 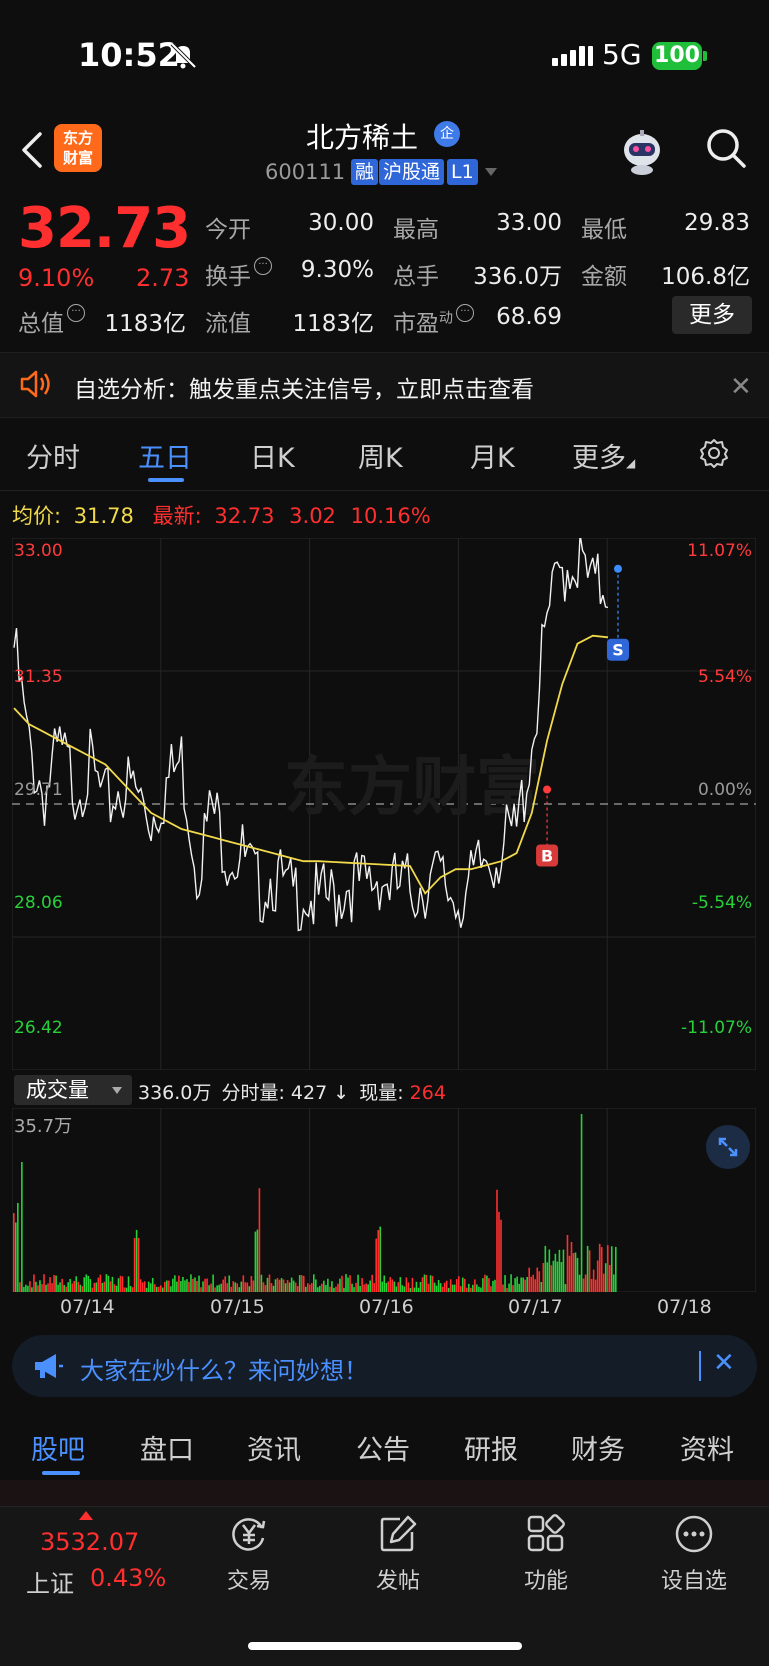 What do you see at coordinates (642, 151) in the screenshot?
I see `assistant-robot-icon` at bounding box center [642, 151].